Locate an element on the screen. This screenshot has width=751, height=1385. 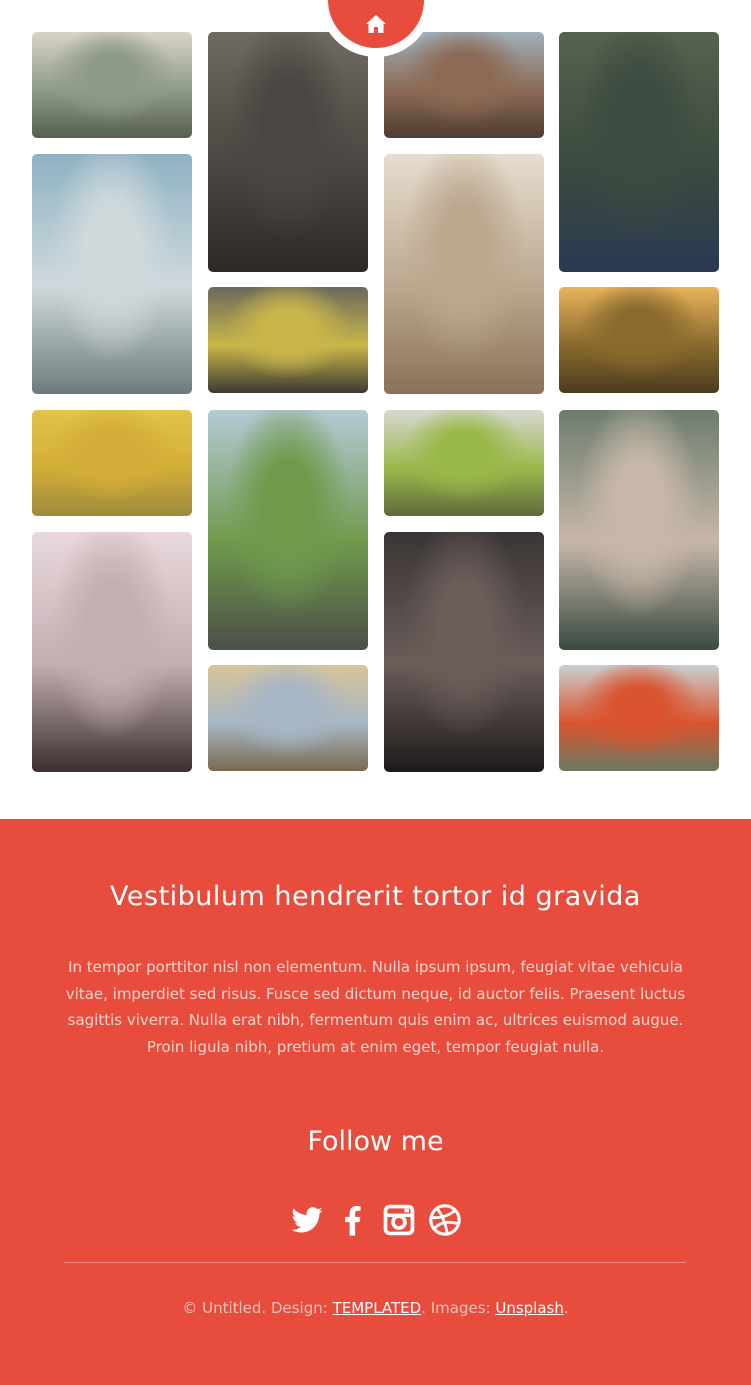
photo-woman-field-sunset is located at coordinates (288, 718).